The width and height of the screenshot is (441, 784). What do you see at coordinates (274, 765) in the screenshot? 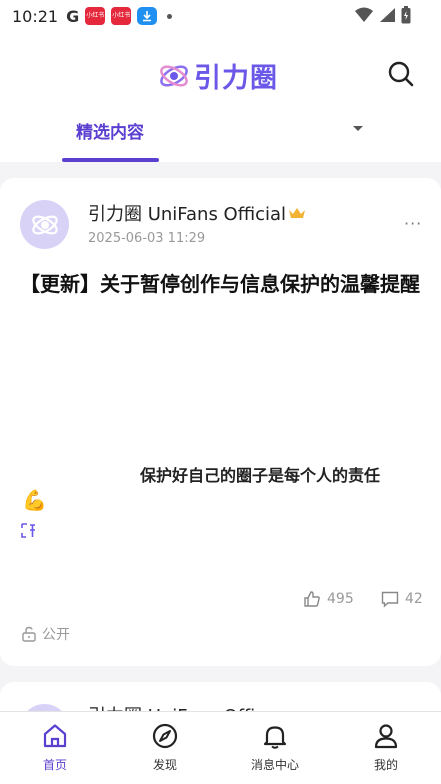
I see `nav-messages-label: 消息中心` at bounding box center [274, 765].